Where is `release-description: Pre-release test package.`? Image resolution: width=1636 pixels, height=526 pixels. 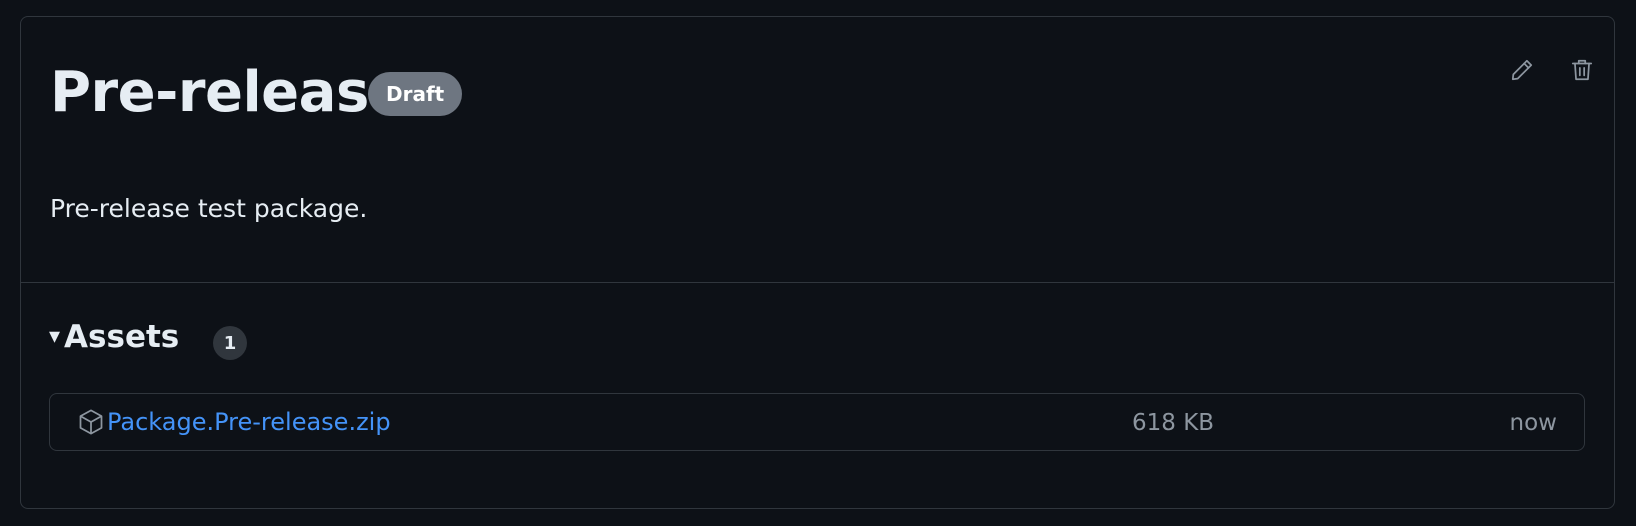 release-description: Pre-release test package. is located at coordinates (209, 208).